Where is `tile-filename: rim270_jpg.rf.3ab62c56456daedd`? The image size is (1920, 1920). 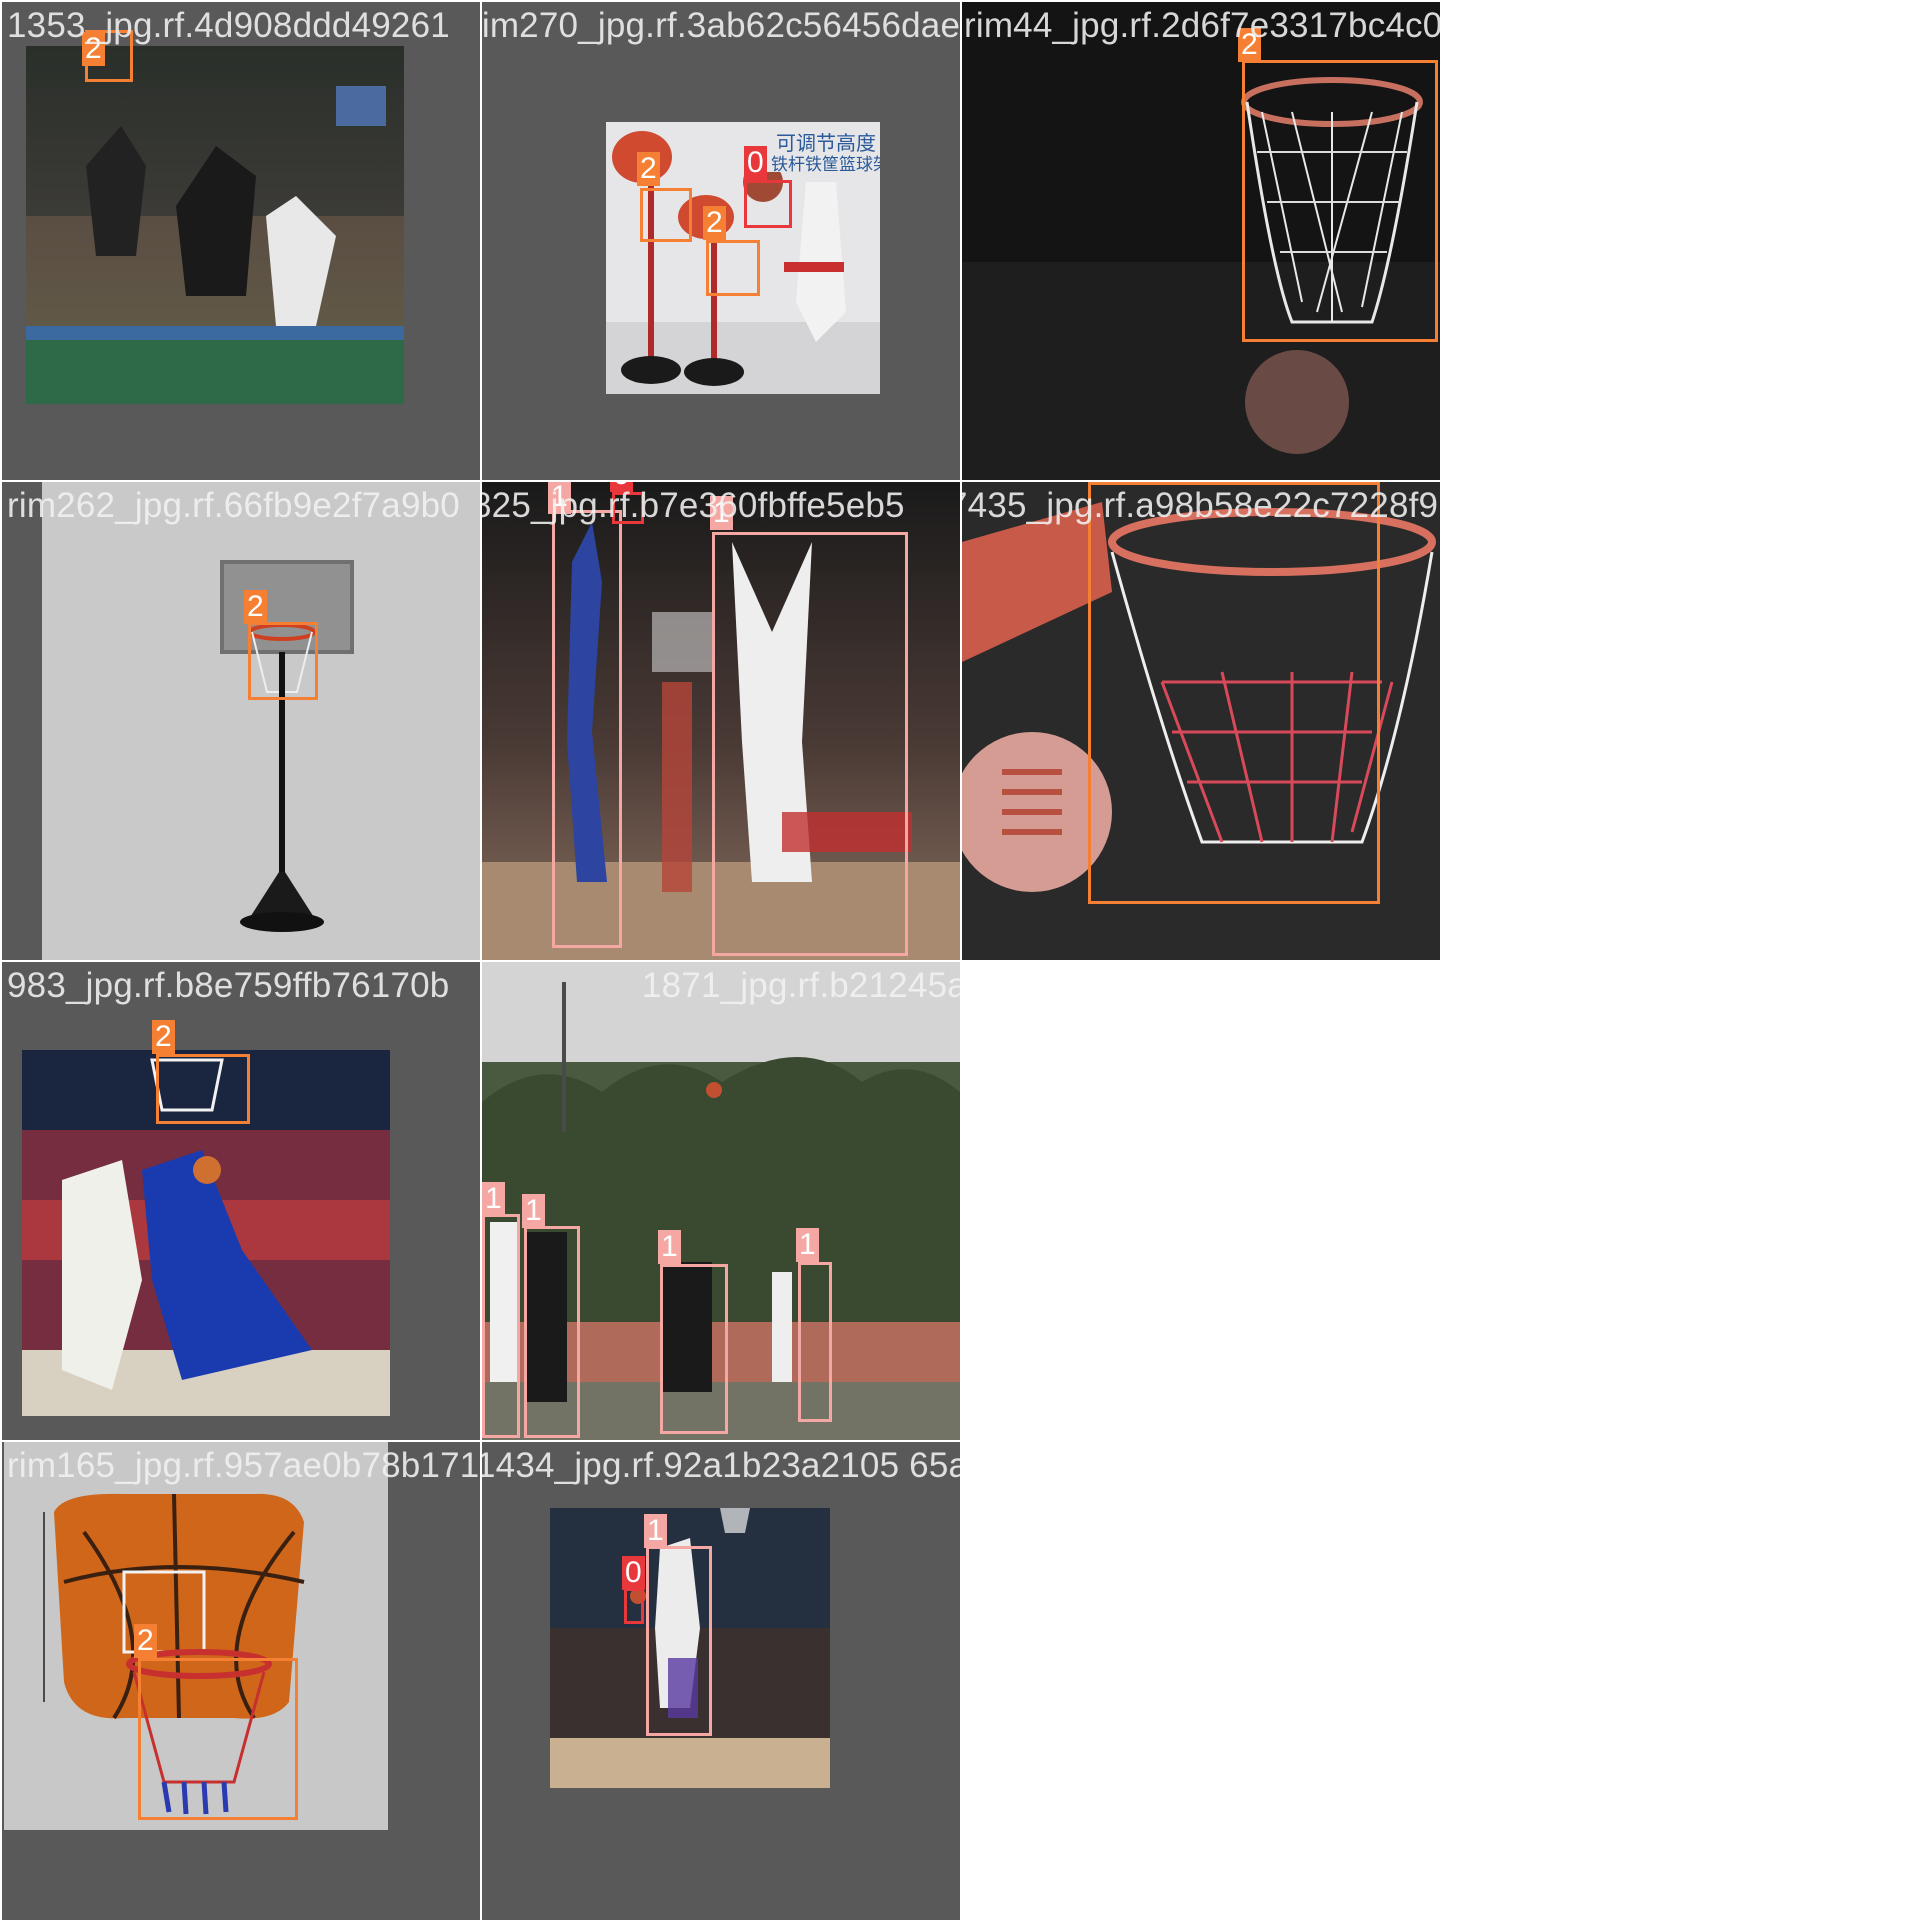
tile-filename: rim270_jpg.rf.3ab62c56456daedd is located at coordinates (721, 25).